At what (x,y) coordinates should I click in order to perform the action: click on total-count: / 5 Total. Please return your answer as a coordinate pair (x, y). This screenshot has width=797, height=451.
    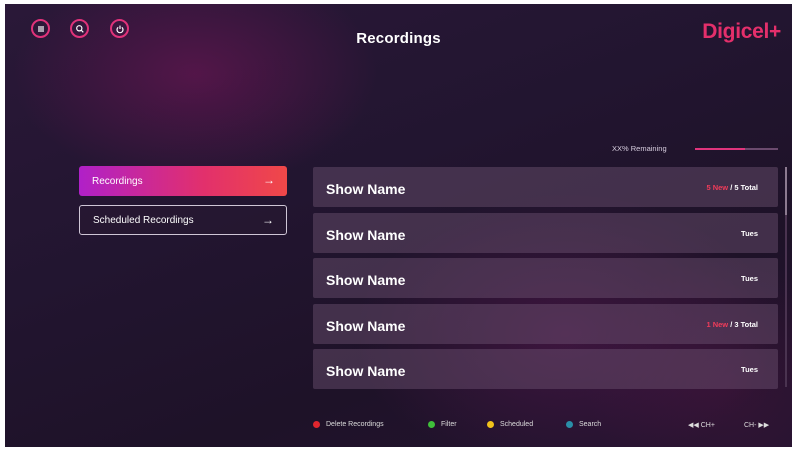
    Looking at the image, I should click on (743, 187).